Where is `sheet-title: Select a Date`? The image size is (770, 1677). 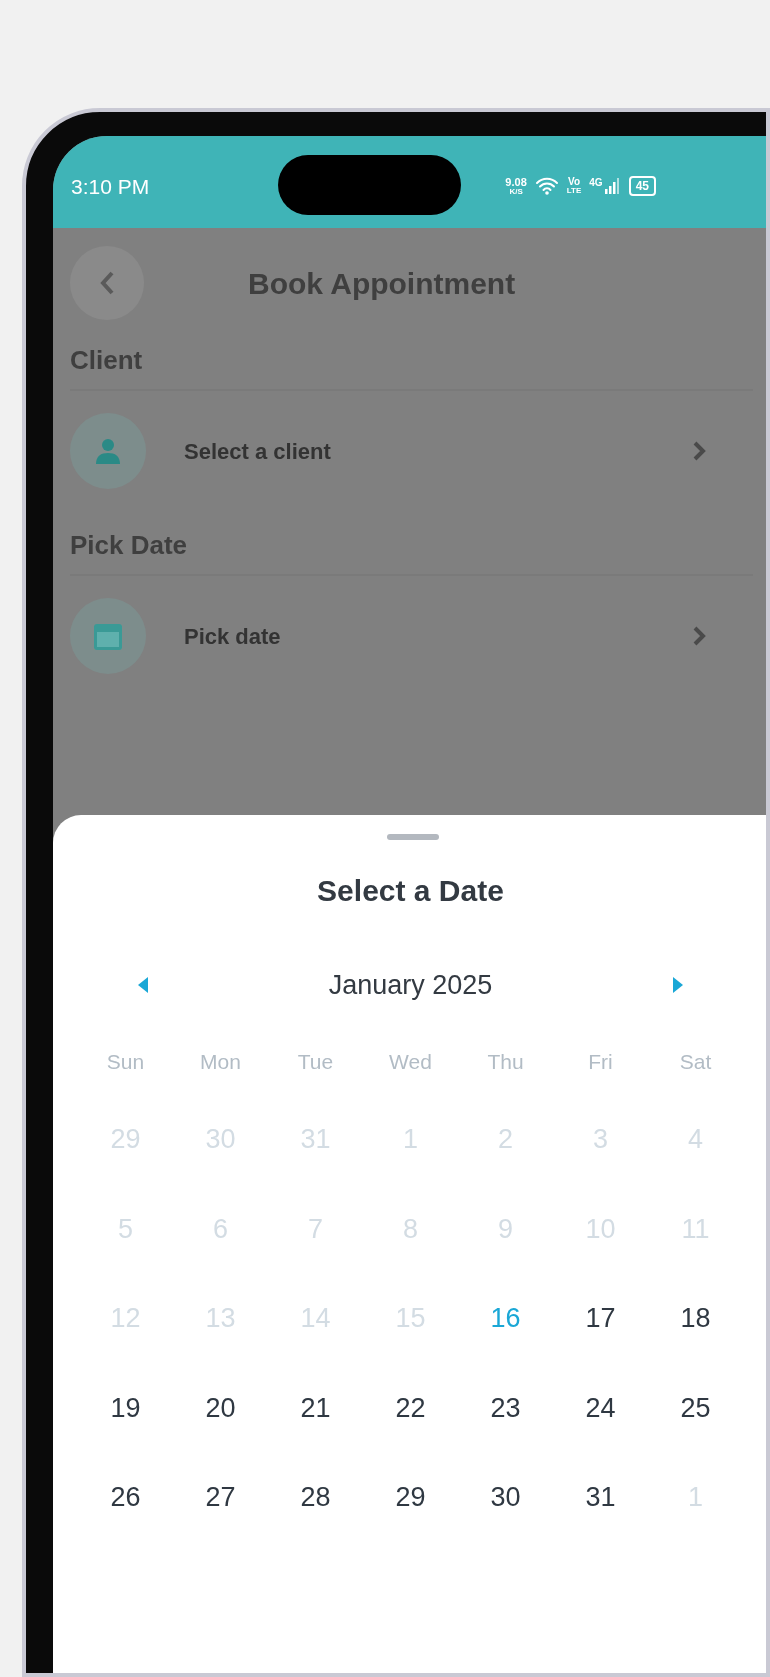 sheet-title: Select a Date is located at coordinates (410, 891).